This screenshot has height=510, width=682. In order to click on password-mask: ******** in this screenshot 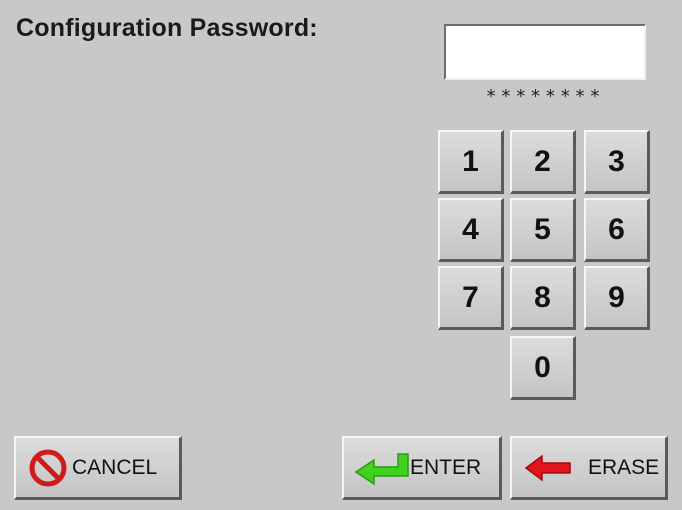, I will do `click(545, 96)`.